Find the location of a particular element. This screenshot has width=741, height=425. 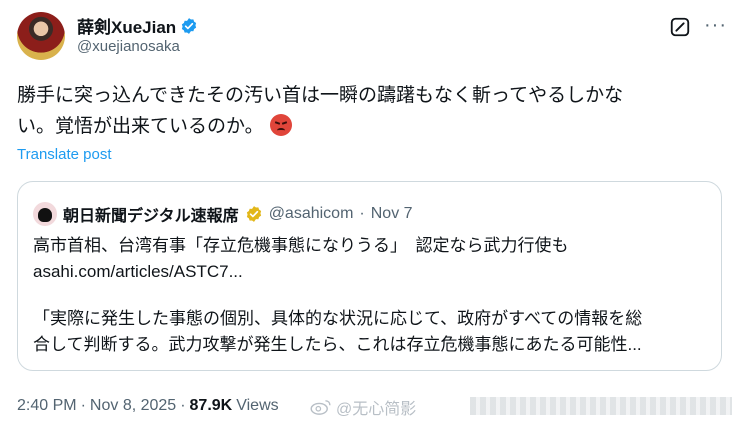

quoted-author-name: 朝日新聞デジタル速報席 is located at coordinates (151, 216).